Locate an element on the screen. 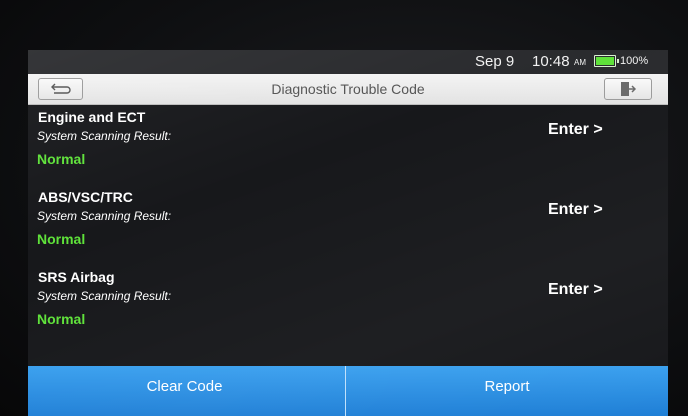 The width and height of the screenshot is (688, 416). exit-icon is located at coordinates (629, 89).